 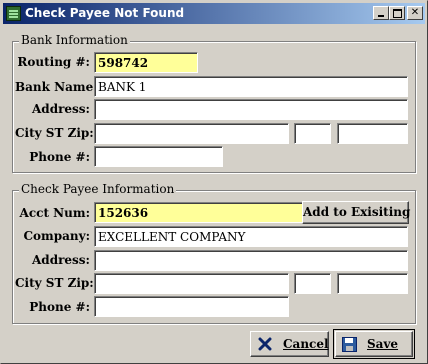 I want to click on bank-phone-field, so click(x=158, y=156).